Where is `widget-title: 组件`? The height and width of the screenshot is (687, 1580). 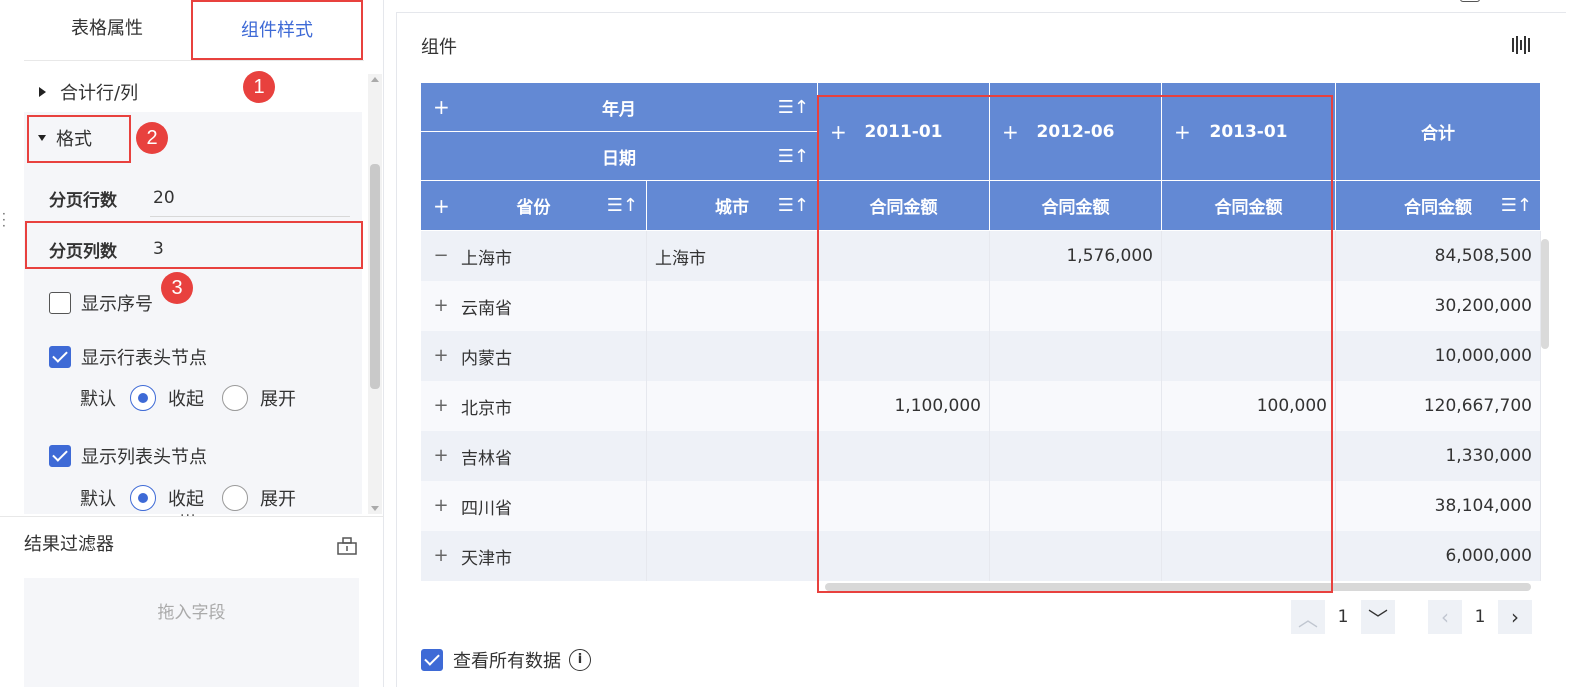 widget-title: 组件 is located at coordinates (439, 47).